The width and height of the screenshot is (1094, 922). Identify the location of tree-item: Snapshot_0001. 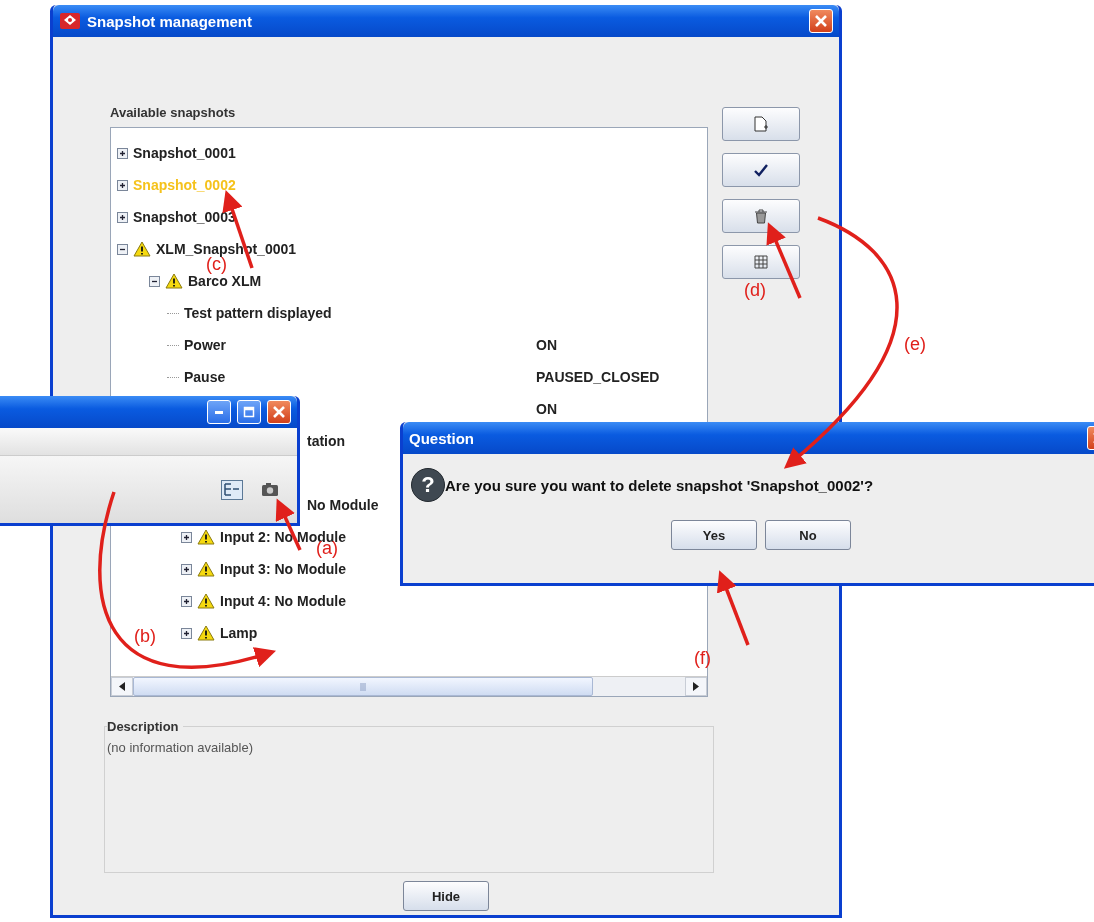
(184, 153).